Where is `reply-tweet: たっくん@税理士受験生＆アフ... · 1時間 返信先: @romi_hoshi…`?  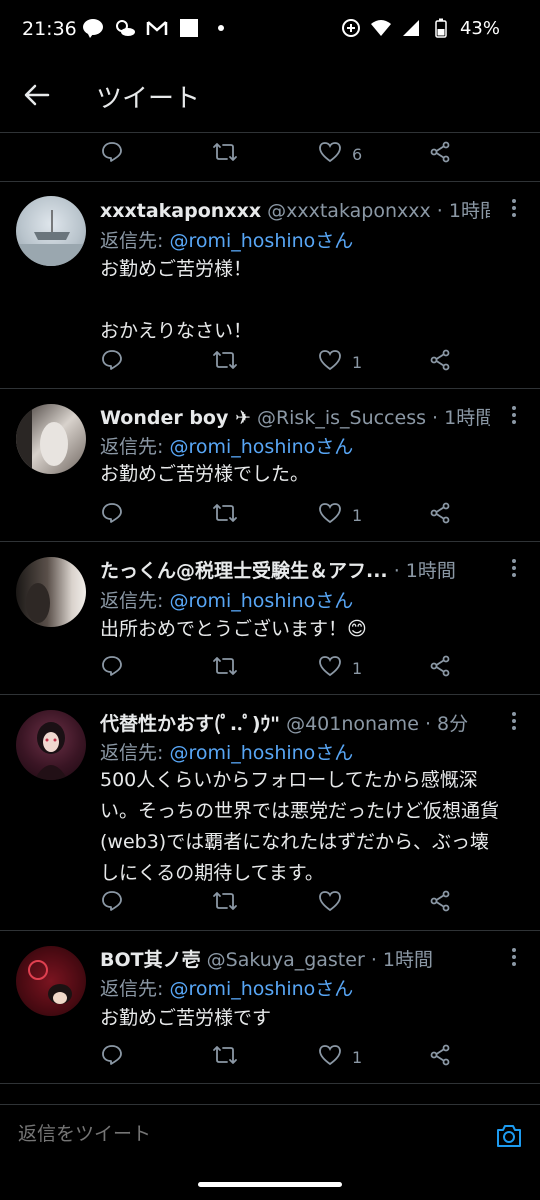 reply-tweet: たっくん@税理士受験生＆アフ... · 1時間 返信先: @romi_hoshi… is located at coordinates (270, 618).